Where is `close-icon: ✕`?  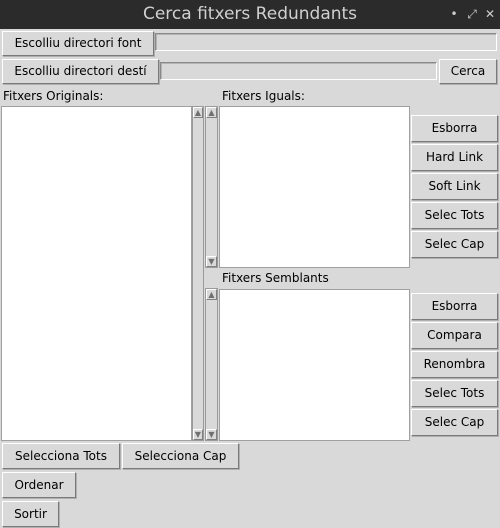 close-icon: ✕ is located at coordinates (490, 14).